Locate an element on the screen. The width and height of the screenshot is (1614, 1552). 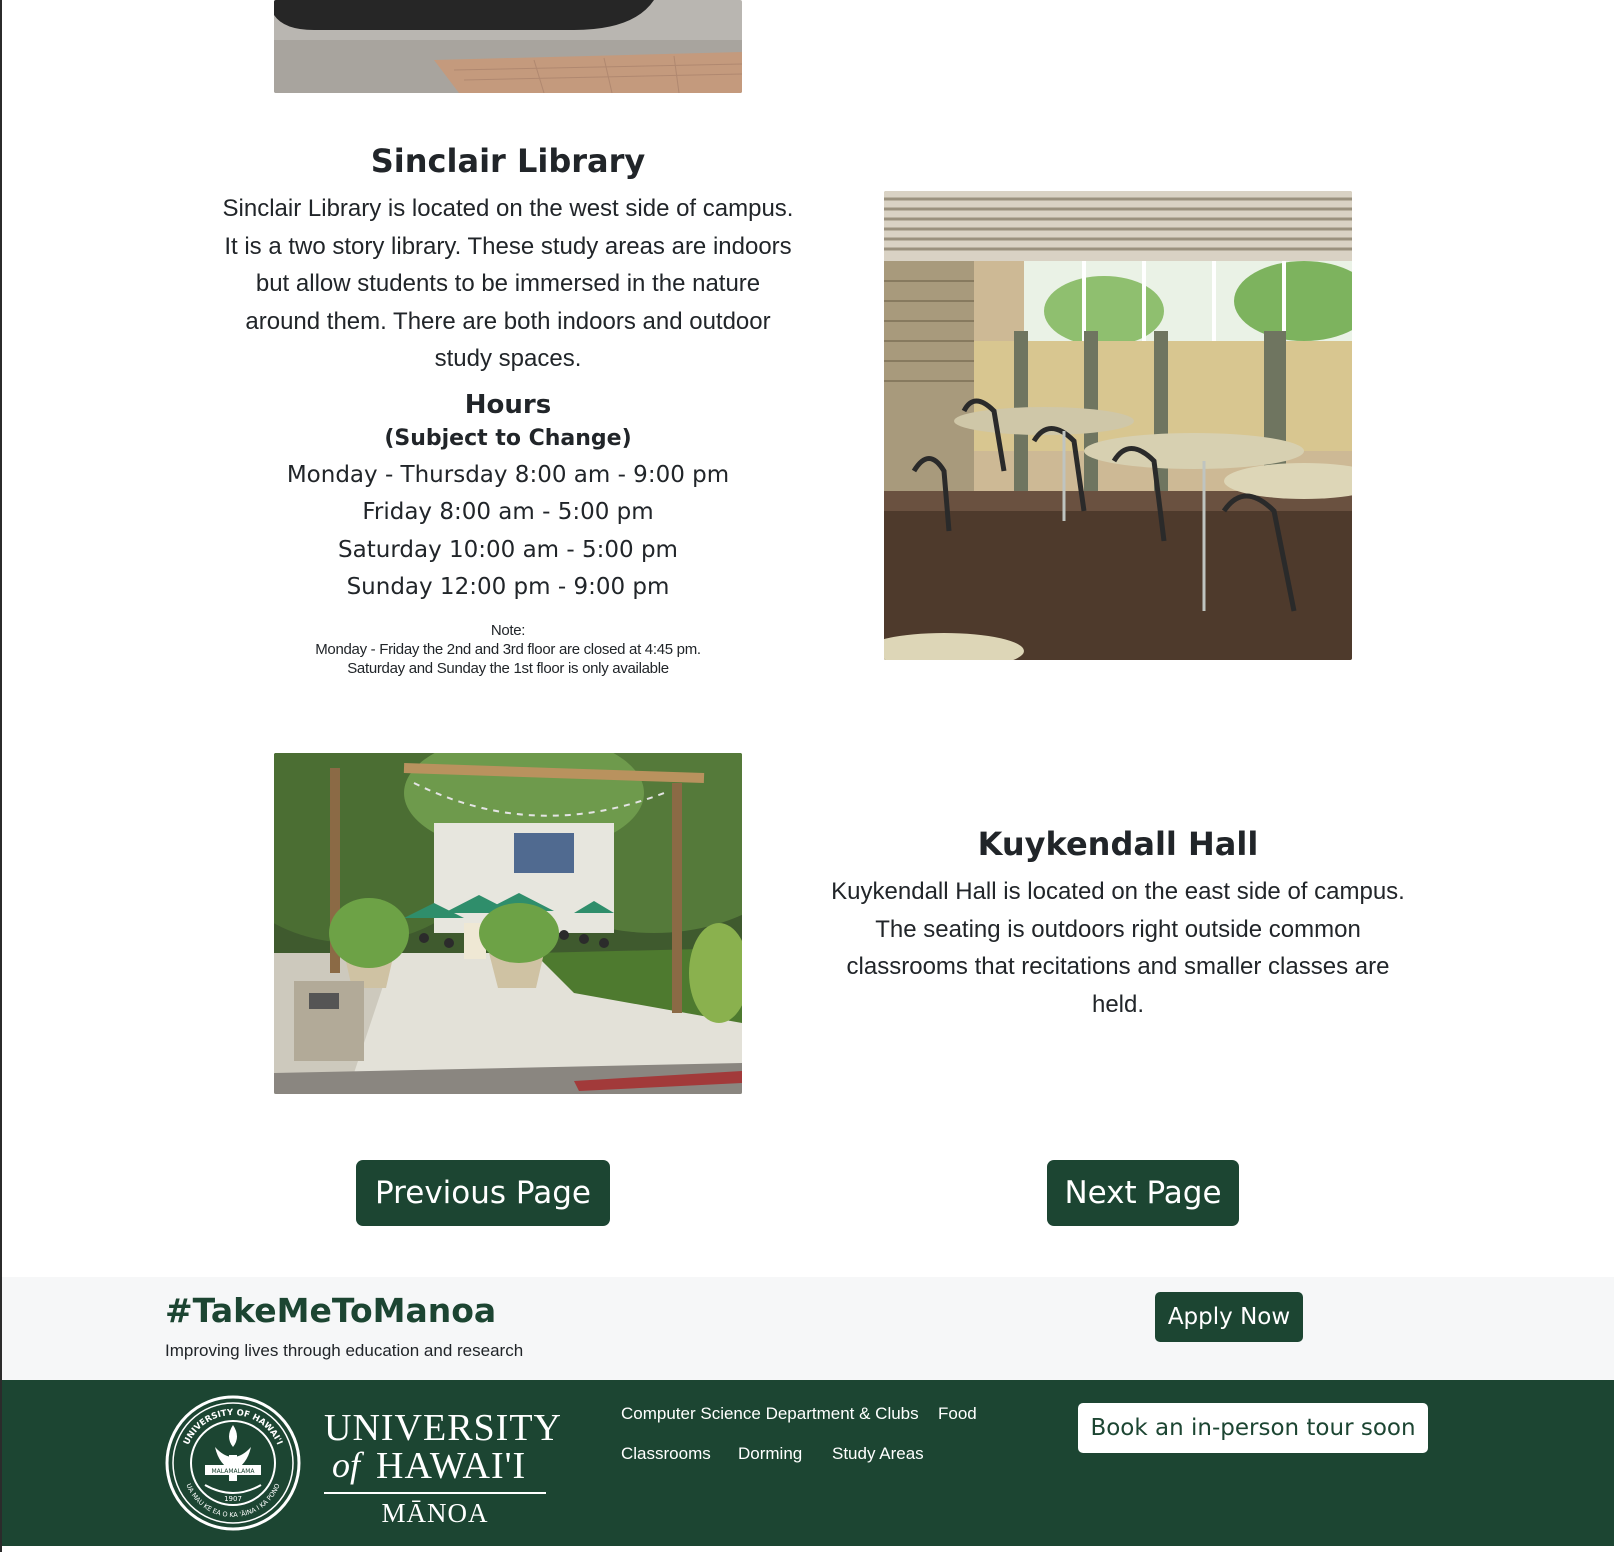
university-wordmark: UNIVERSITY of HAWAI'I MĀNOA is located at coordinates (442, 1471).